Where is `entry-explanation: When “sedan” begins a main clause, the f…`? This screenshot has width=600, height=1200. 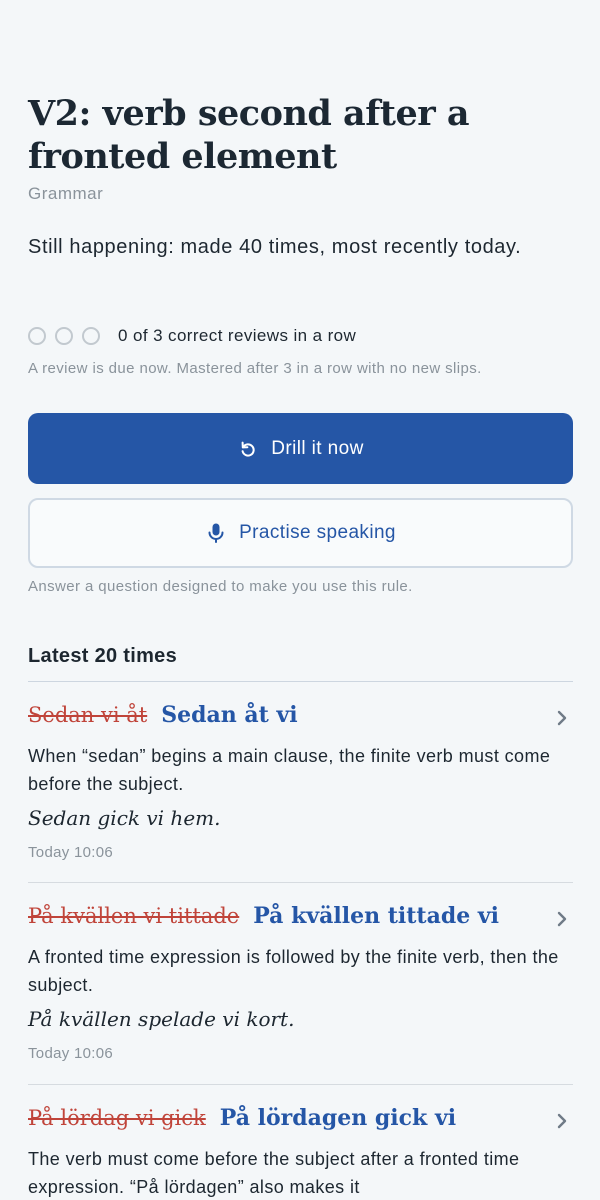
entry-explanation: When “sedan” begins a main clause, the f… is located at coordinates (289, 770).